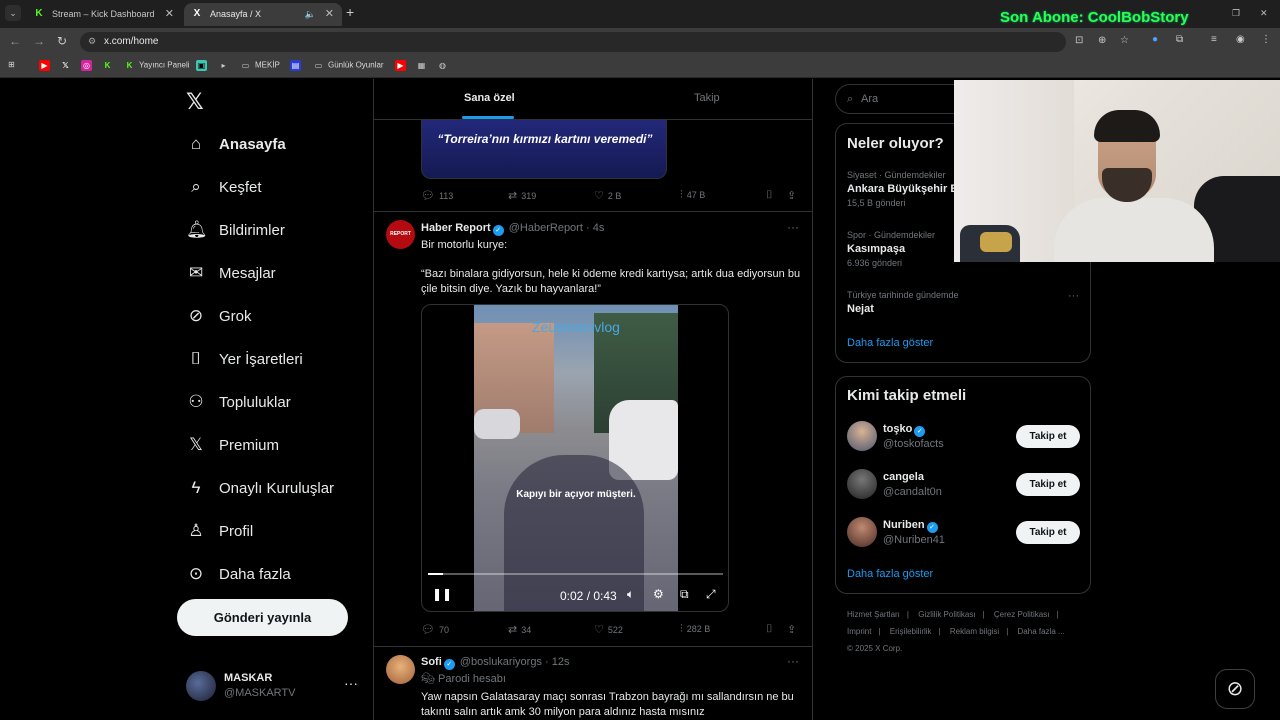 The image size is (1280, 720). Describe the element at coordinates (195, 102) in the screenshot. I see `x-logo-icon: 𝕏` at that location.